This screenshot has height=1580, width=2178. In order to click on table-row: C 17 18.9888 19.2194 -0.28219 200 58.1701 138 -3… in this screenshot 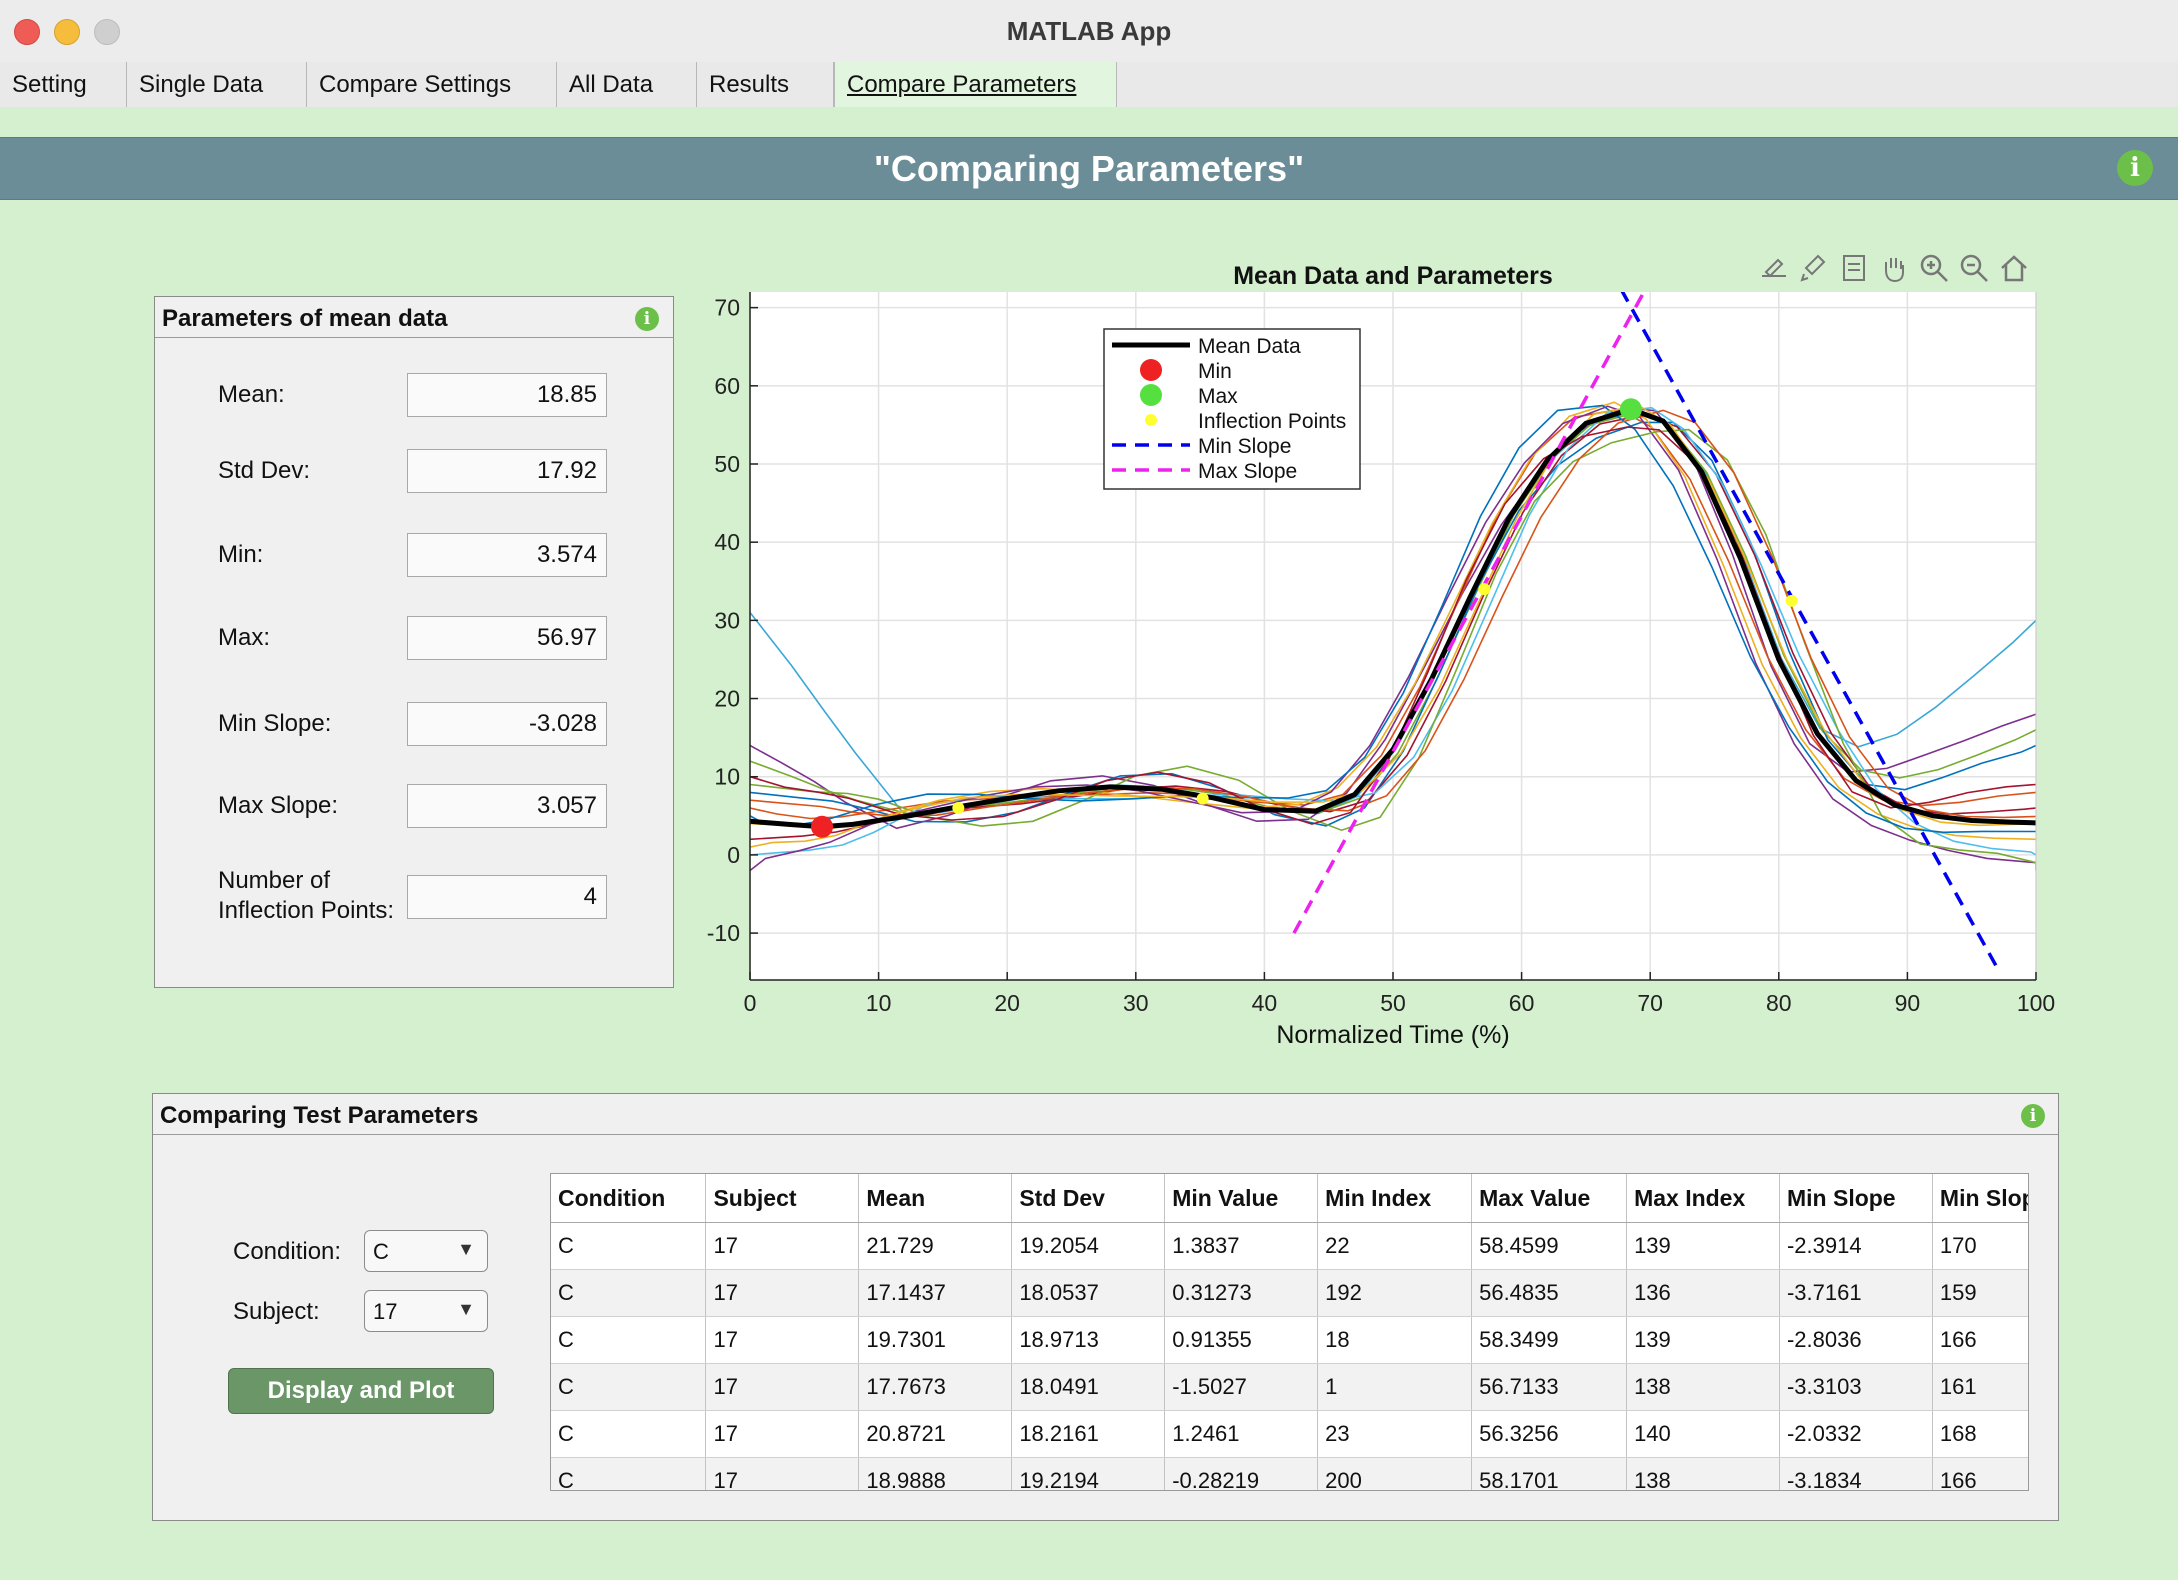, I will do `click(1289, 1473)`.